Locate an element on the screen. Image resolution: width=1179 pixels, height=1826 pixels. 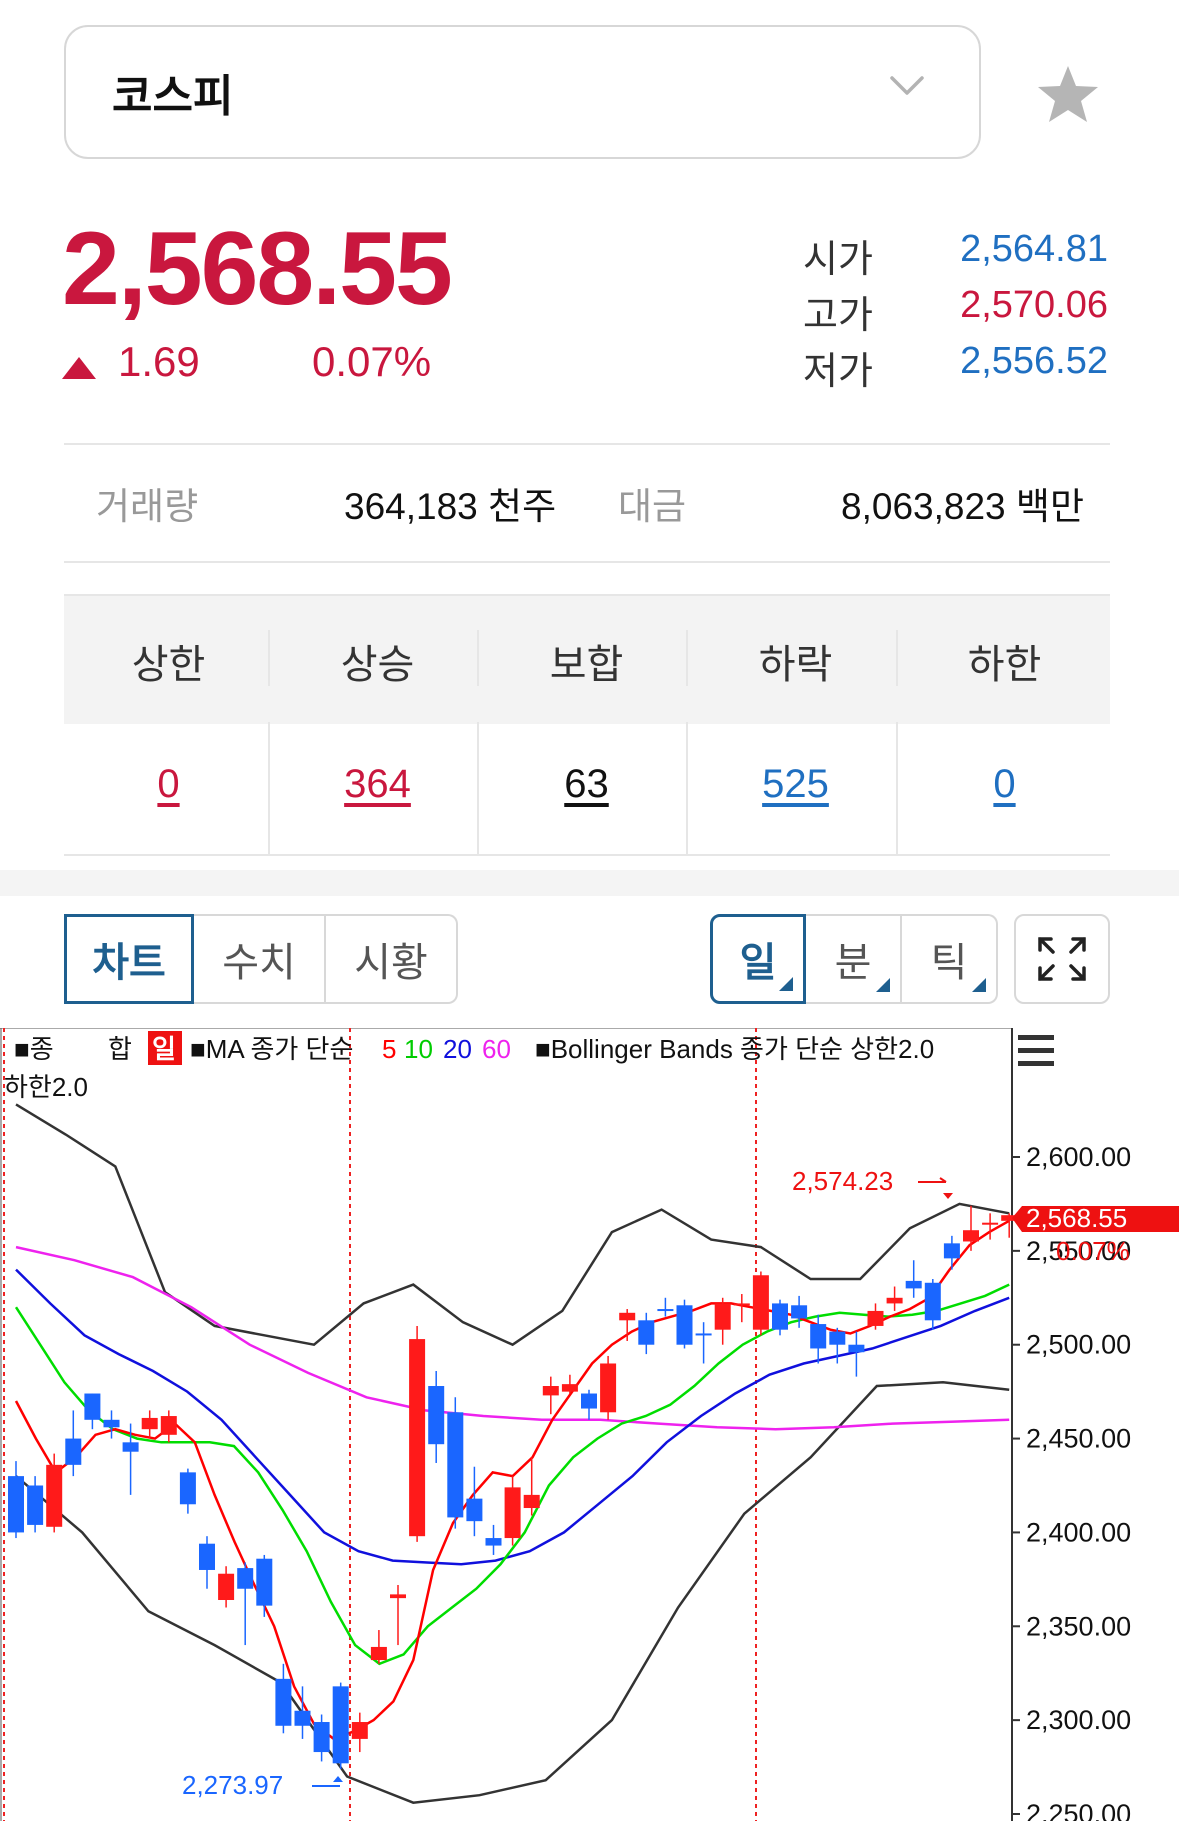
volume-value: 364,183 천주 is located at coordinates (450, 506).